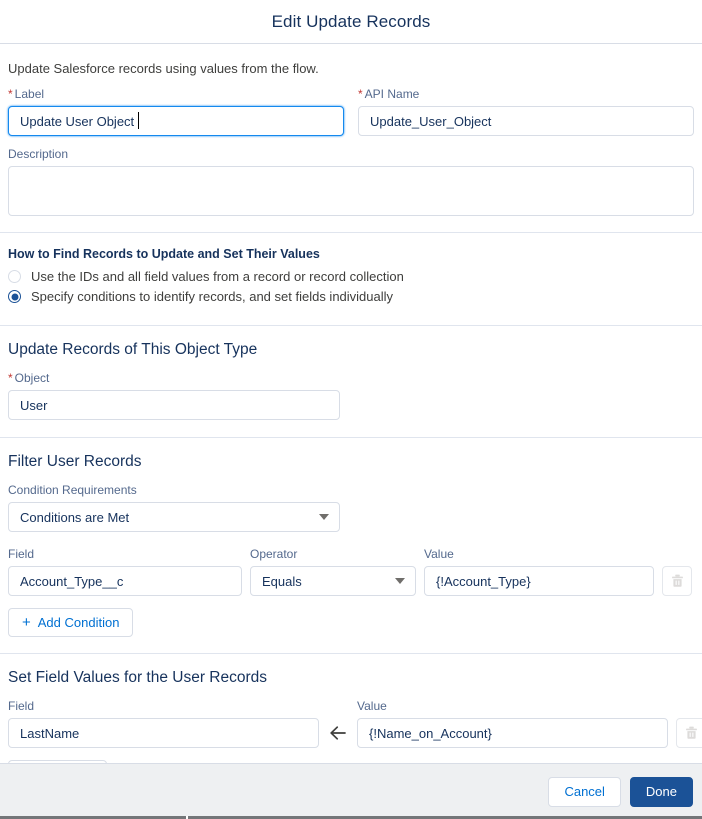 The width and height of the screenshot is (702, 819). I want to click on description-field-label: Description, so click(38, 154).